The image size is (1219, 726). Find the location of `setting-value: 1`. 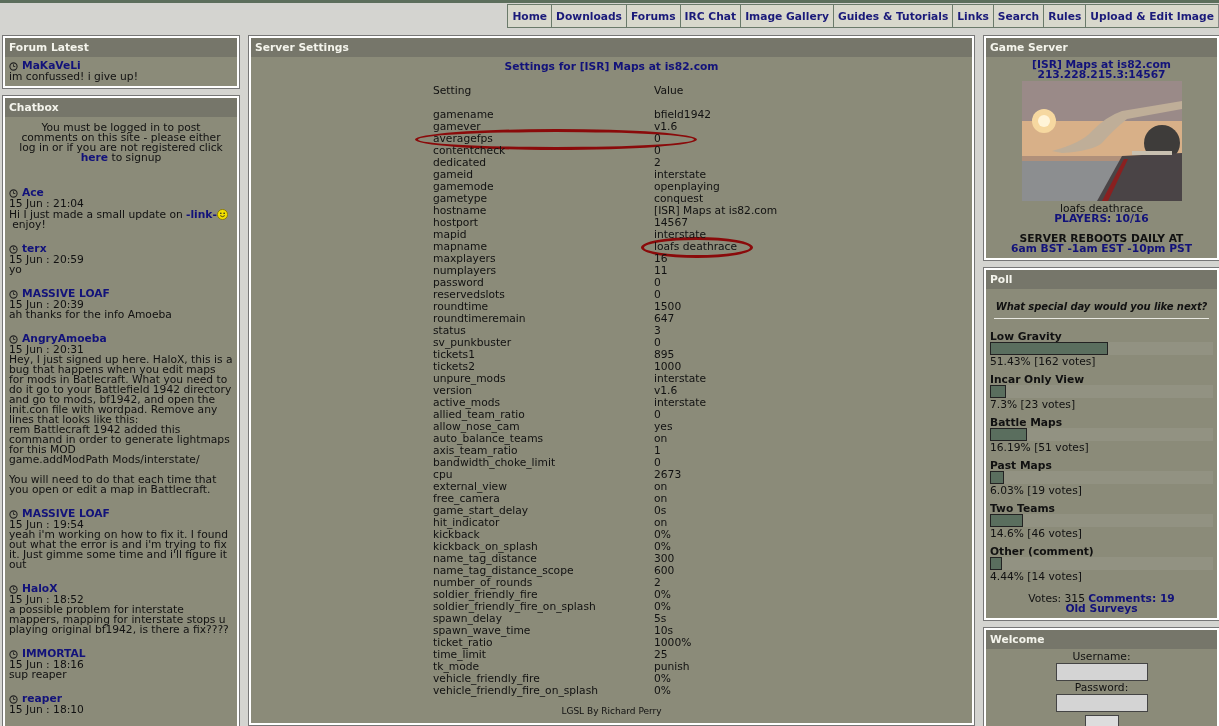

setting-value: 1 is located at coordinates (658, 451).